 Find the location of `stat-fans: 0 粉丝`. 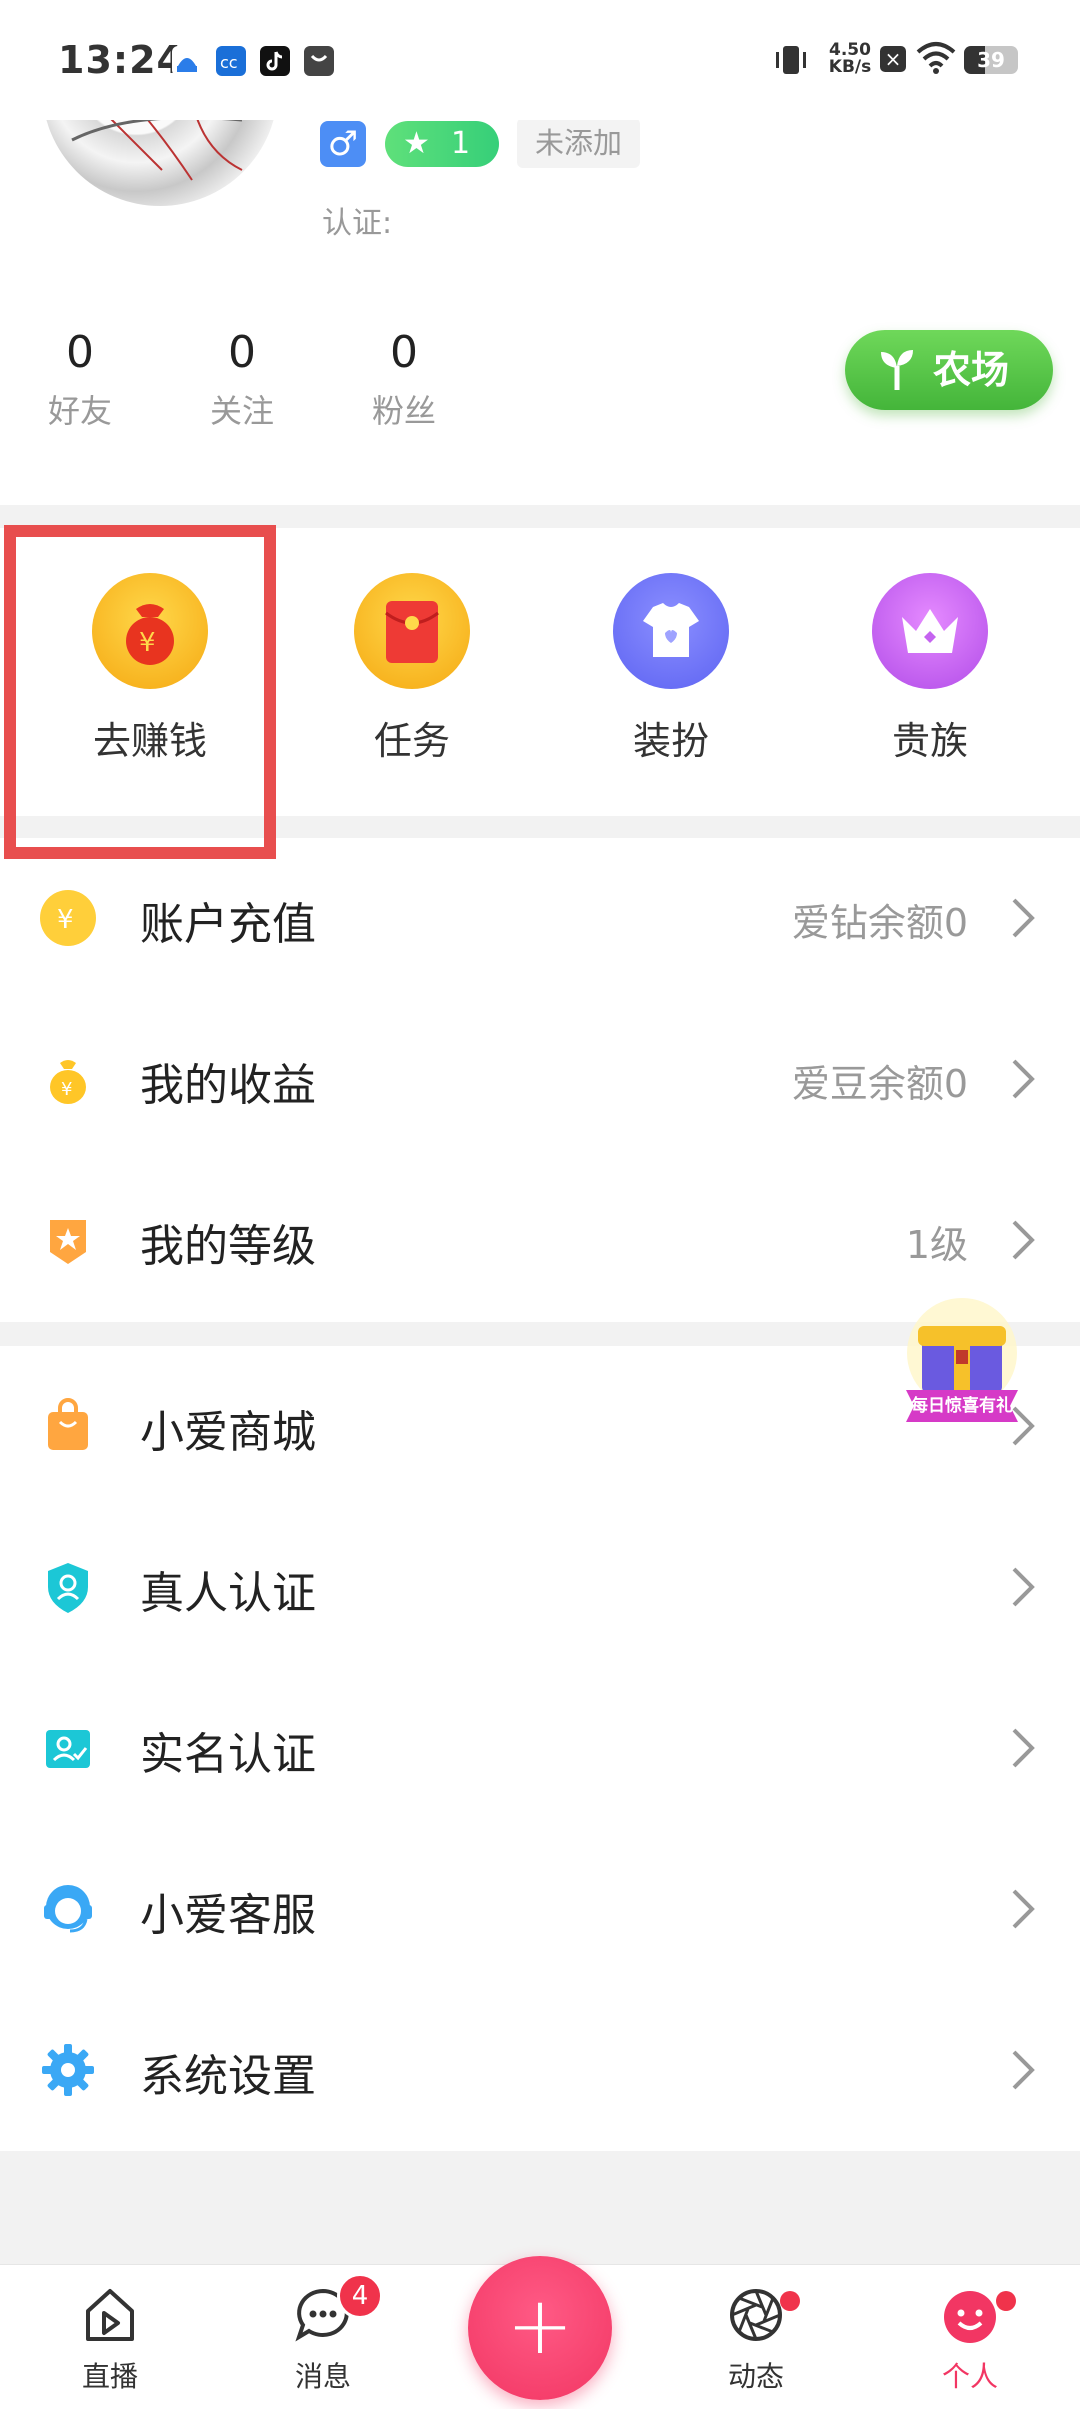

stat-fans: 0 粉丝 is located at coordinates (404, 380).